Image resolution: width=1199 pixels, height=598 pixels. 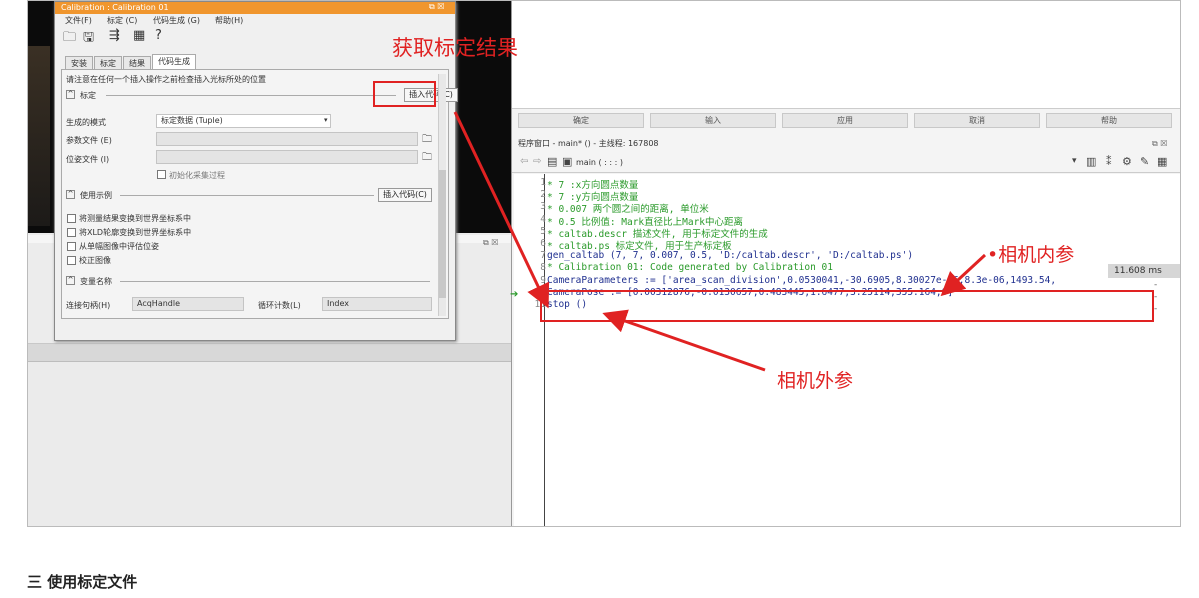 I want to click on annotation-get-result: 获取标定结果, so click(x=455, y=48).